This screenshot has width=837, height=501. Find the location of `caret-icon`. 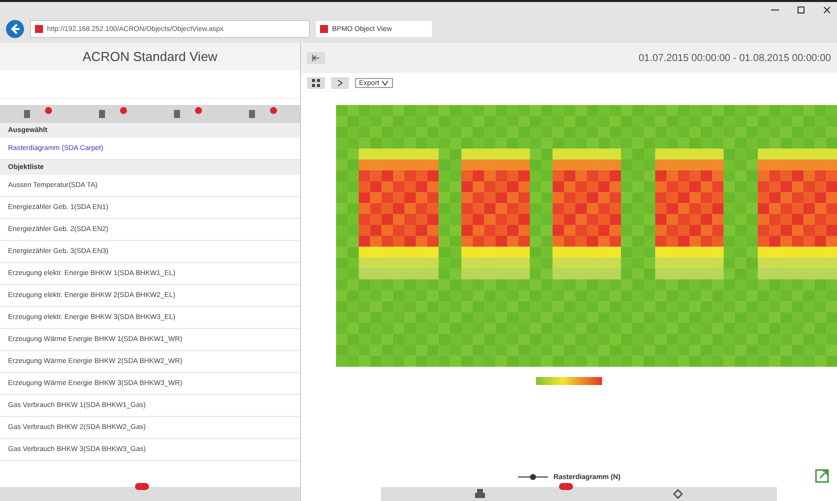

caret-icon is located at coordinates (385, 83).